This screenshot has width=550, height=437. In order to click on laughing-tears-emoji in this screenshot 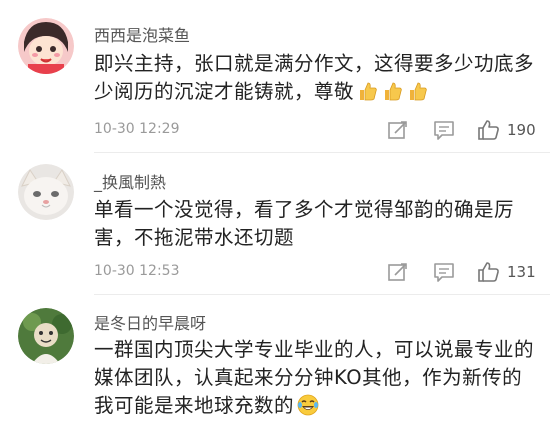, I will do `click(308, 409)`.